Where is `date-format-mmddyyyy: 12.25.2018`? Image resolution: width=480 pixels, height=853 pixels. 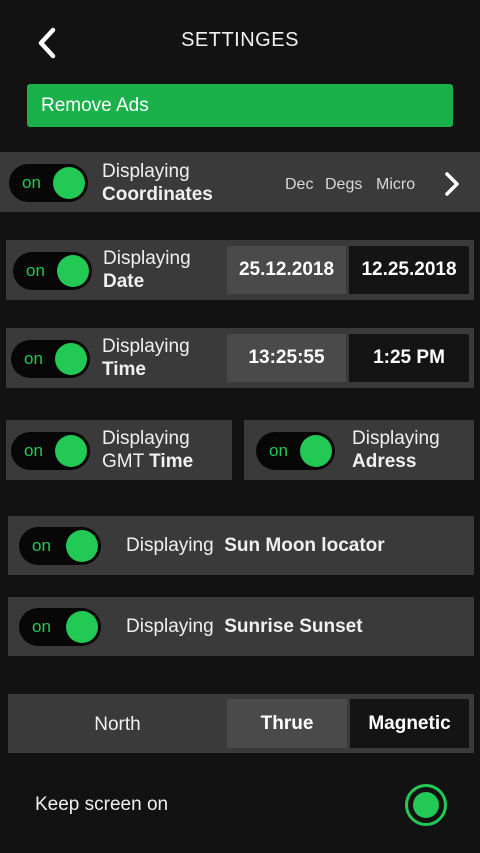
date-format-mmddyyyy: 12.25.2018 is located at coordinates (409, 270).